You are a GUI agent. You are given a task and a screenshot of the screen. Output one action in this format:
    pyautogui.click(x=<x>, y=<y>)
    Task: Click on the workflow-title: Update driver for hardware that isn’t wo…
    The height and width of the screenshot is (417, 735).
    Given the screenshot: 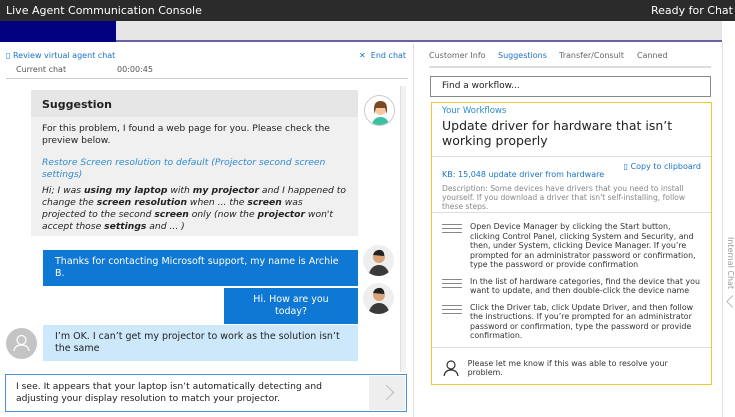 What is the action you would take?
    pyautogui.click(x=557, y=133)
    